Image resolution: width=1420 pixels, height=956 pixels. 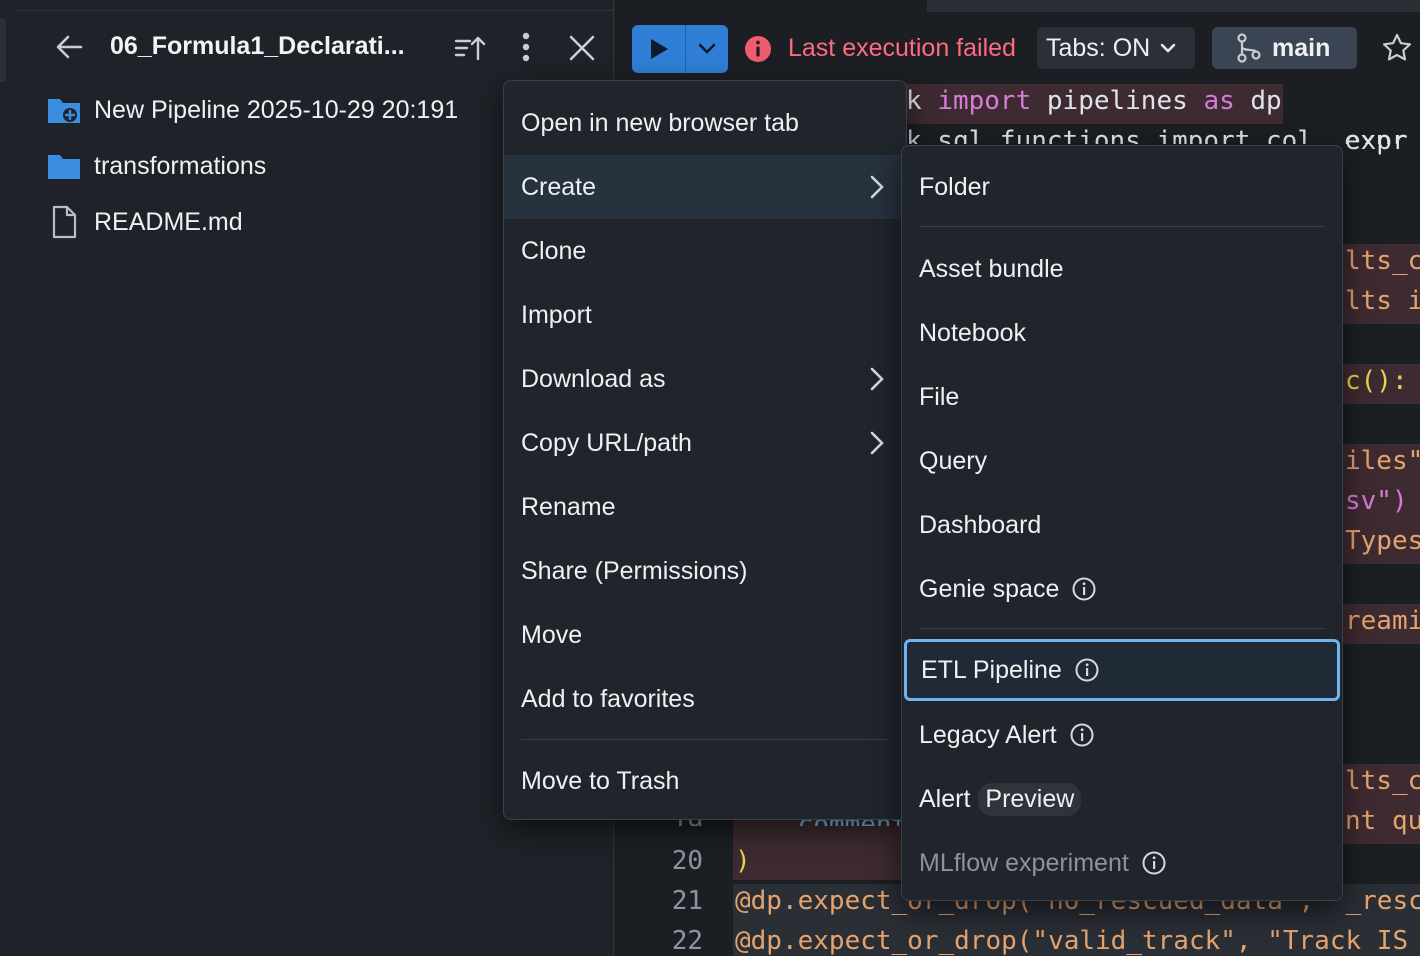 I want to click on line-number: 20, so click(x=687, y=861).